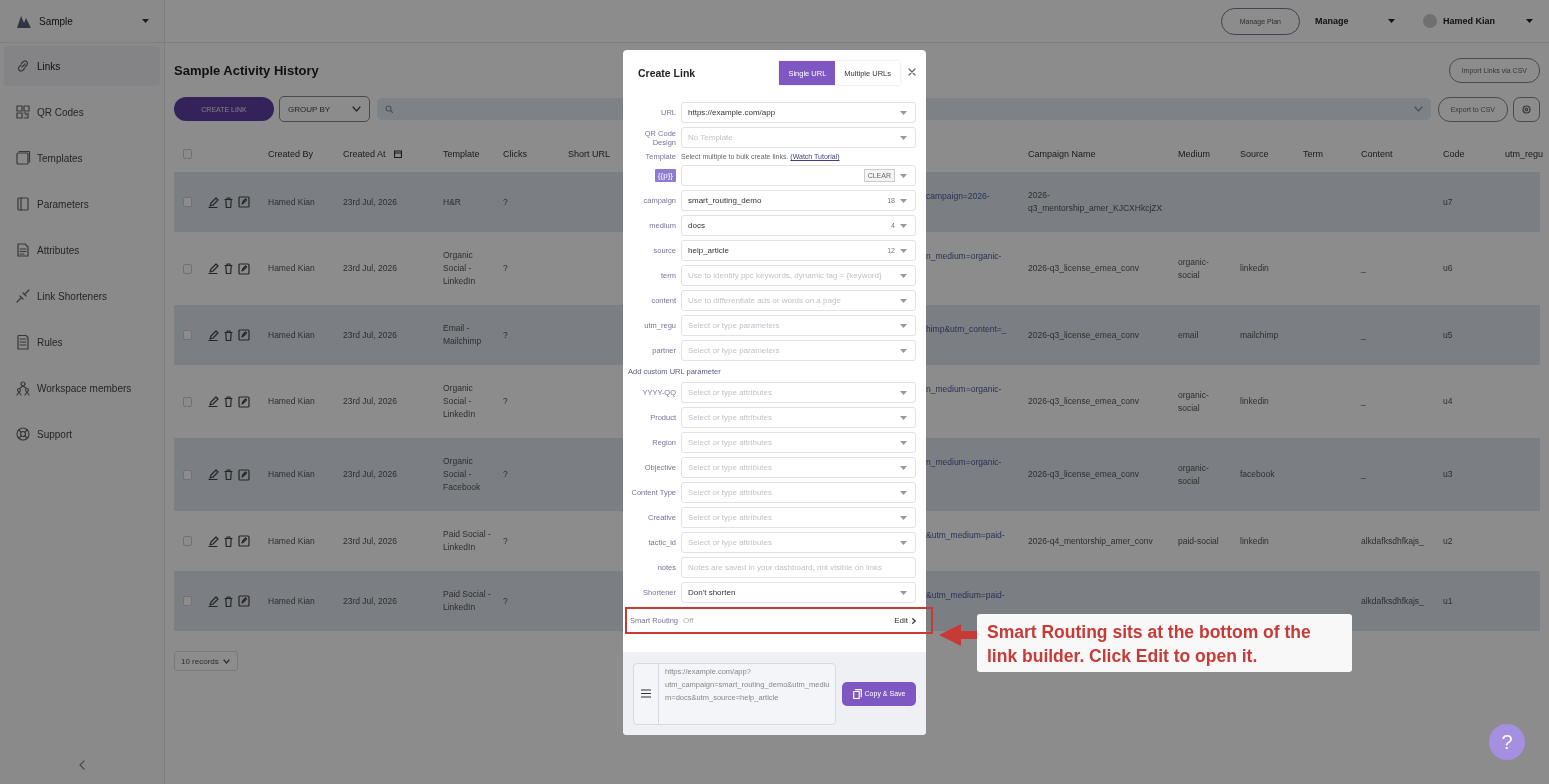 Image resolution: width=1549 pixels, height=784 pixels. What do you see at coordinates (1188, 335) in the screenshot?
I see `table-cell: email` at bounding box center [1188, 335].